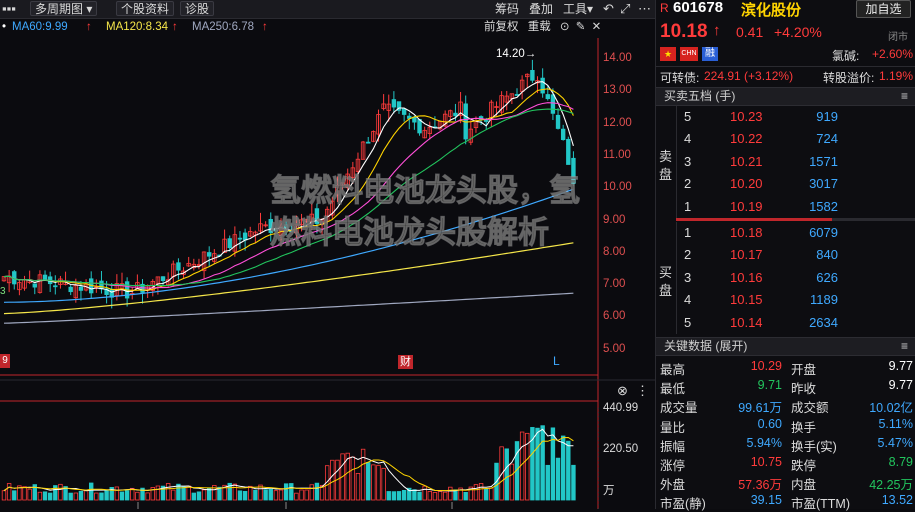  Describe the element at coordinates (814, 446) in the screenshot. I see `keydata-label: 换手(实)` at that location.